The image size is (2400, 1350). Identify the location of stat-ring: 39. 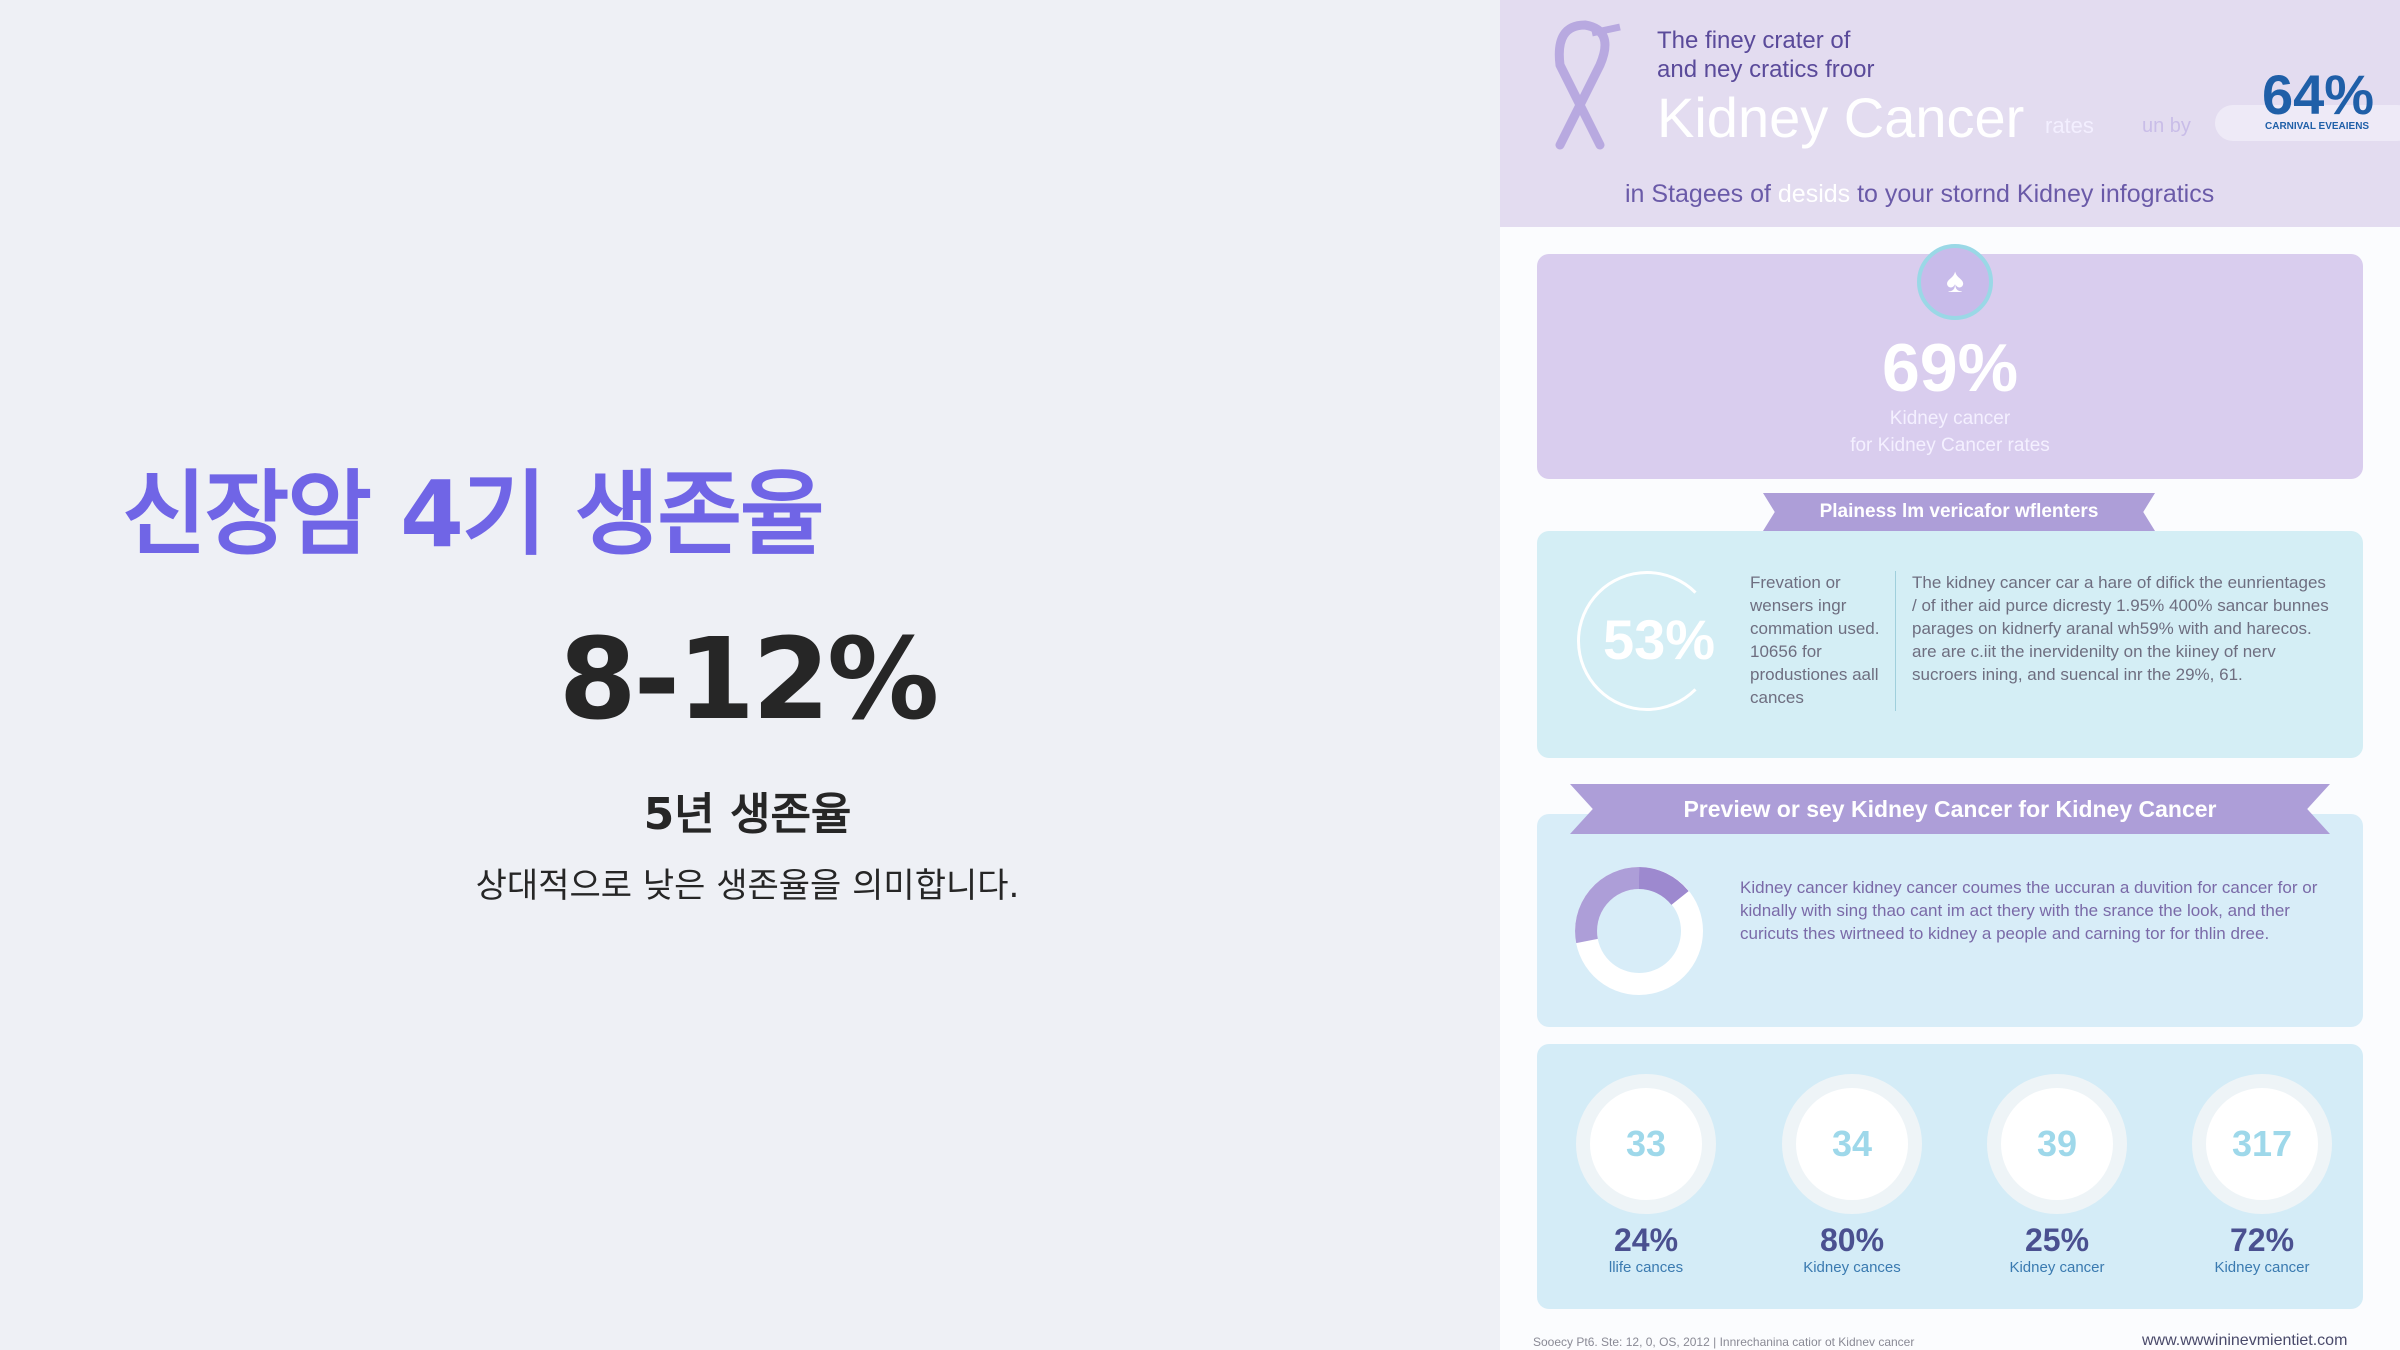
(2057, 1144).